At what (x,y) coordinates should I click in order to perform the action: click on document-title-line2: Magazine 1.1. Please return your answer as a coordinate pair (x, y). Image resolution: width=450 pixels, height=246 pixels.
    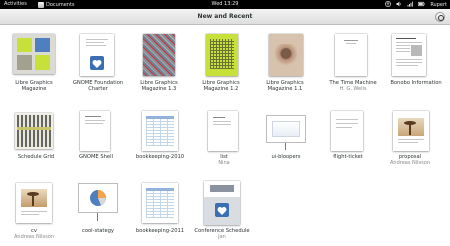
    Looking at the image, I should click on (285, 89).